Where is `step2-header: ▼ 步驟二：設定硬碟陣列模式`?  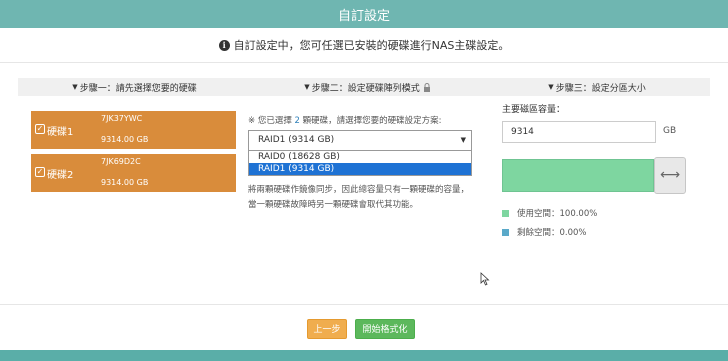
step2-header: ▼ 步驟二：設定硬碟陣列模式 is located at coordinates (367, 87).